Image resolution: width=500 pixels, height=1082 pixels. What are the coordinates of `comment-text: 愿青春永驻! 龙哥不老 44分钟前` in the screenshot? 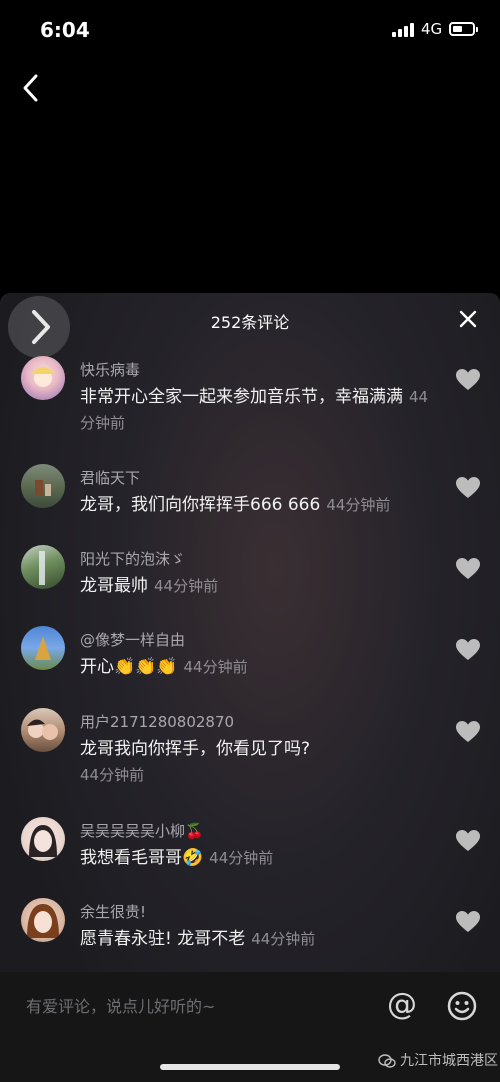 It's located at (260, 939).